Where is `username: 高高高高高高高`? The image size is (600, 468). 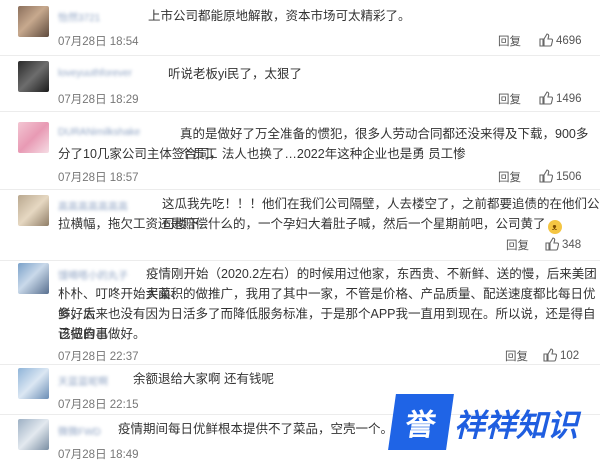 username: 高高高高高高高 is located at coordinates (93, 205).